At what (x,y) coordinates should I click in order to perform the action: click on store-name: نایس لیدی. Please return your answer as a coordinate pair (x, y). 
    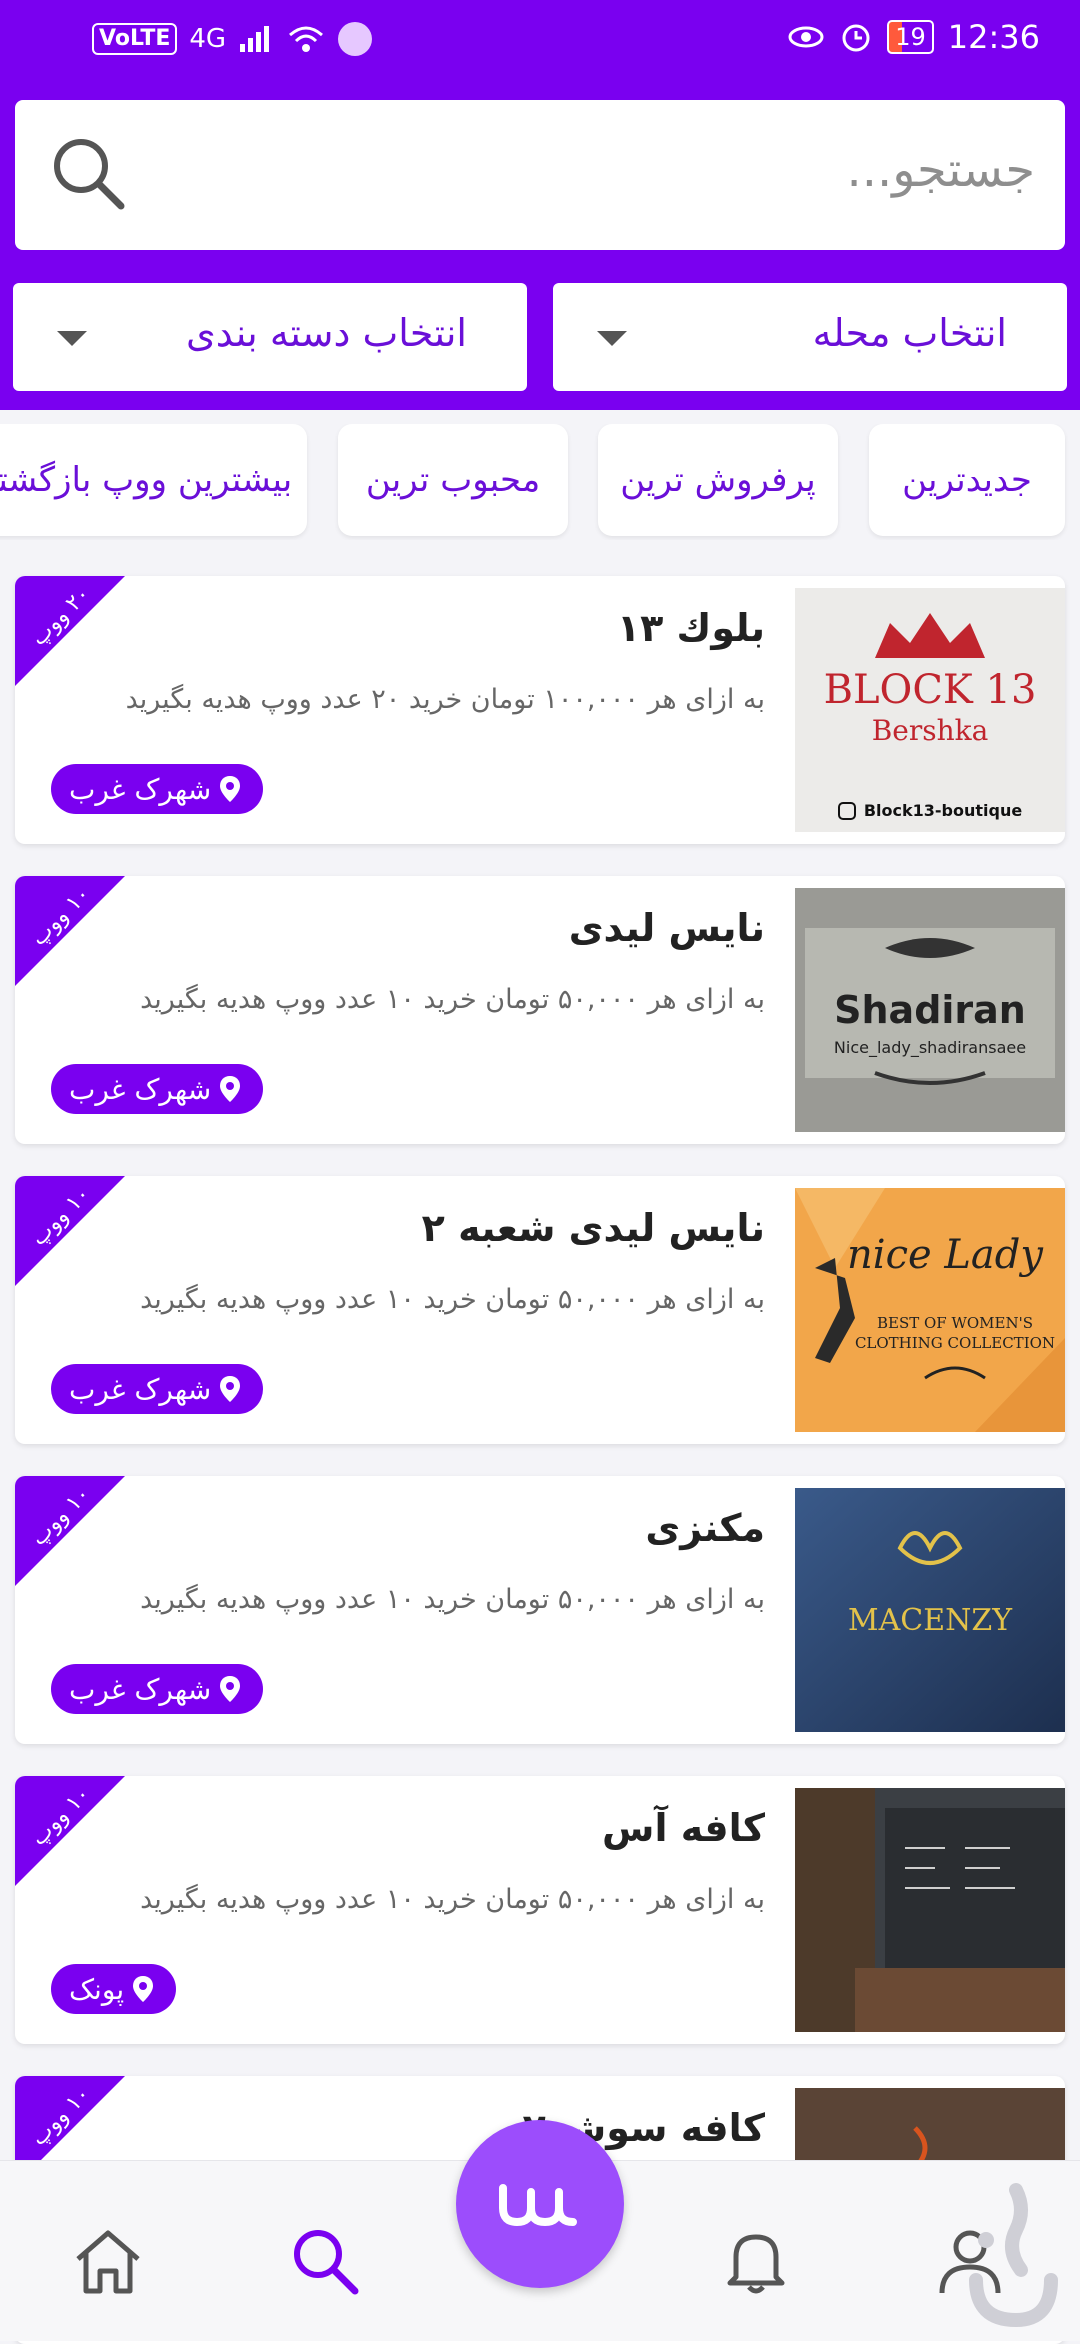
    Looking at the image, I should click on (666, 928).